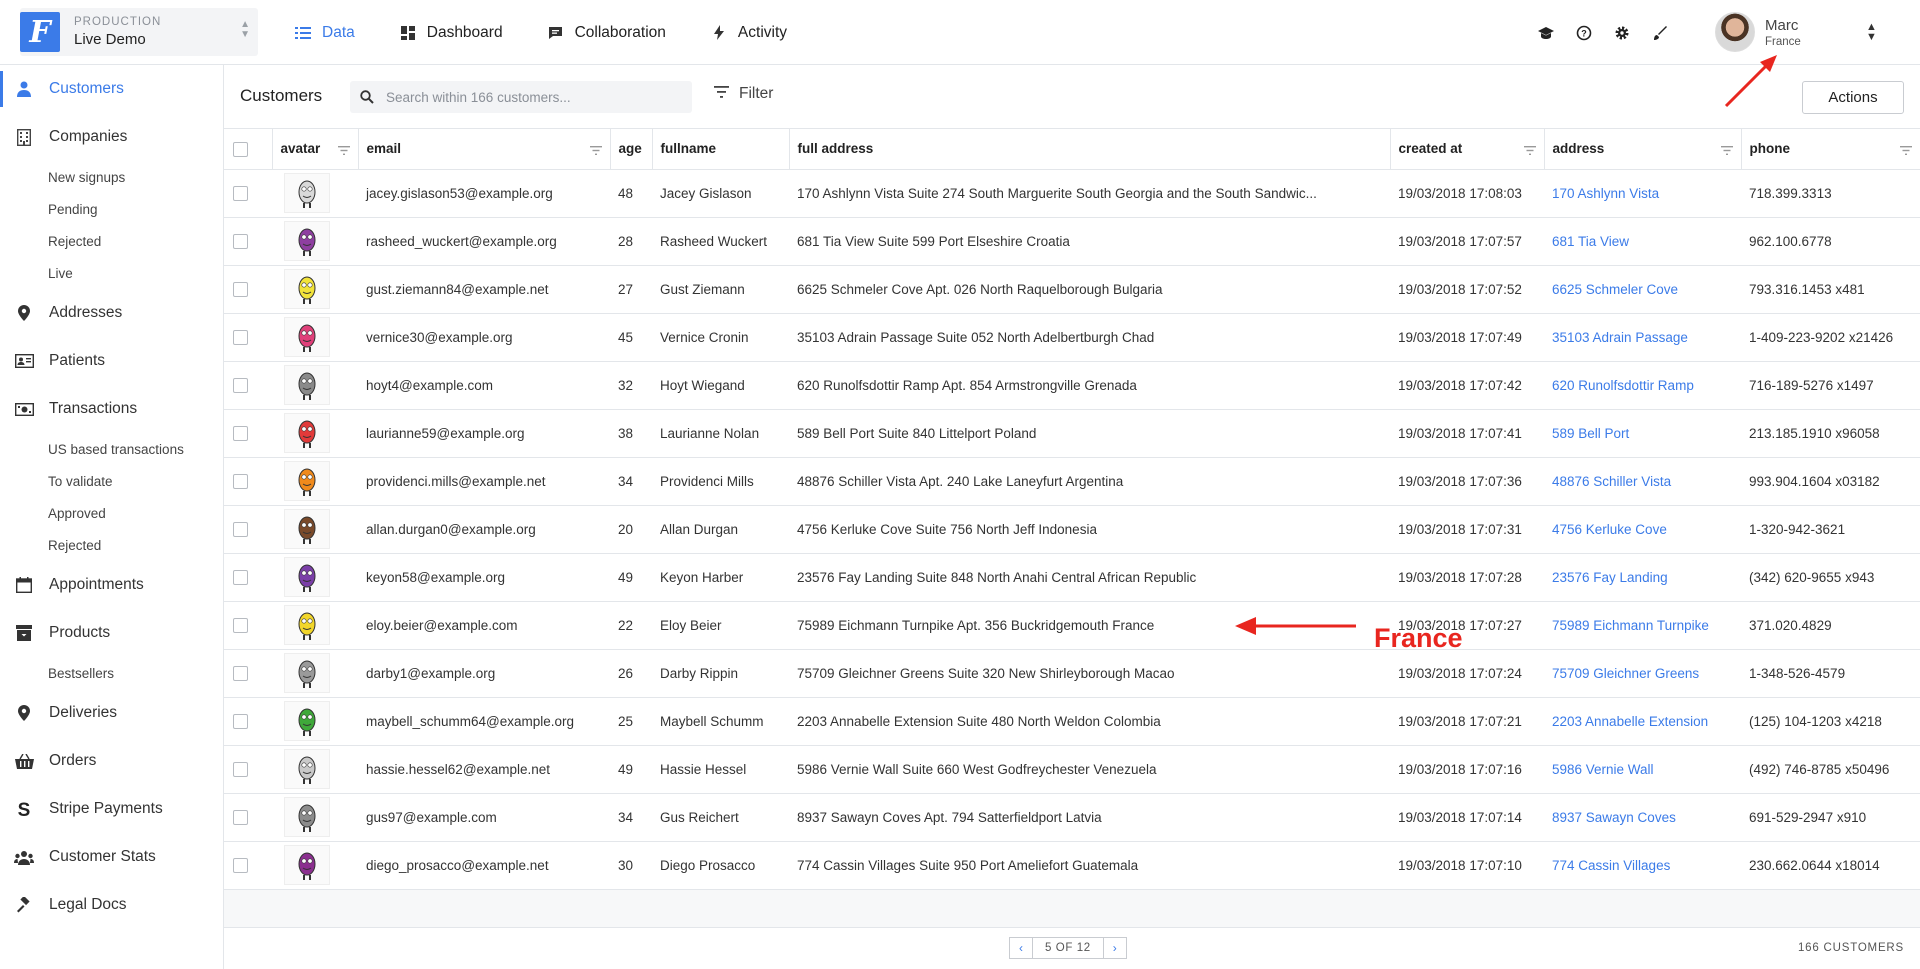 This screenshot has width=1920, height=969. Describe the element at coordinates (1642, 817) in the screenshot. I see `cell-address-link: 8937 Sawayn Coves` at that location.